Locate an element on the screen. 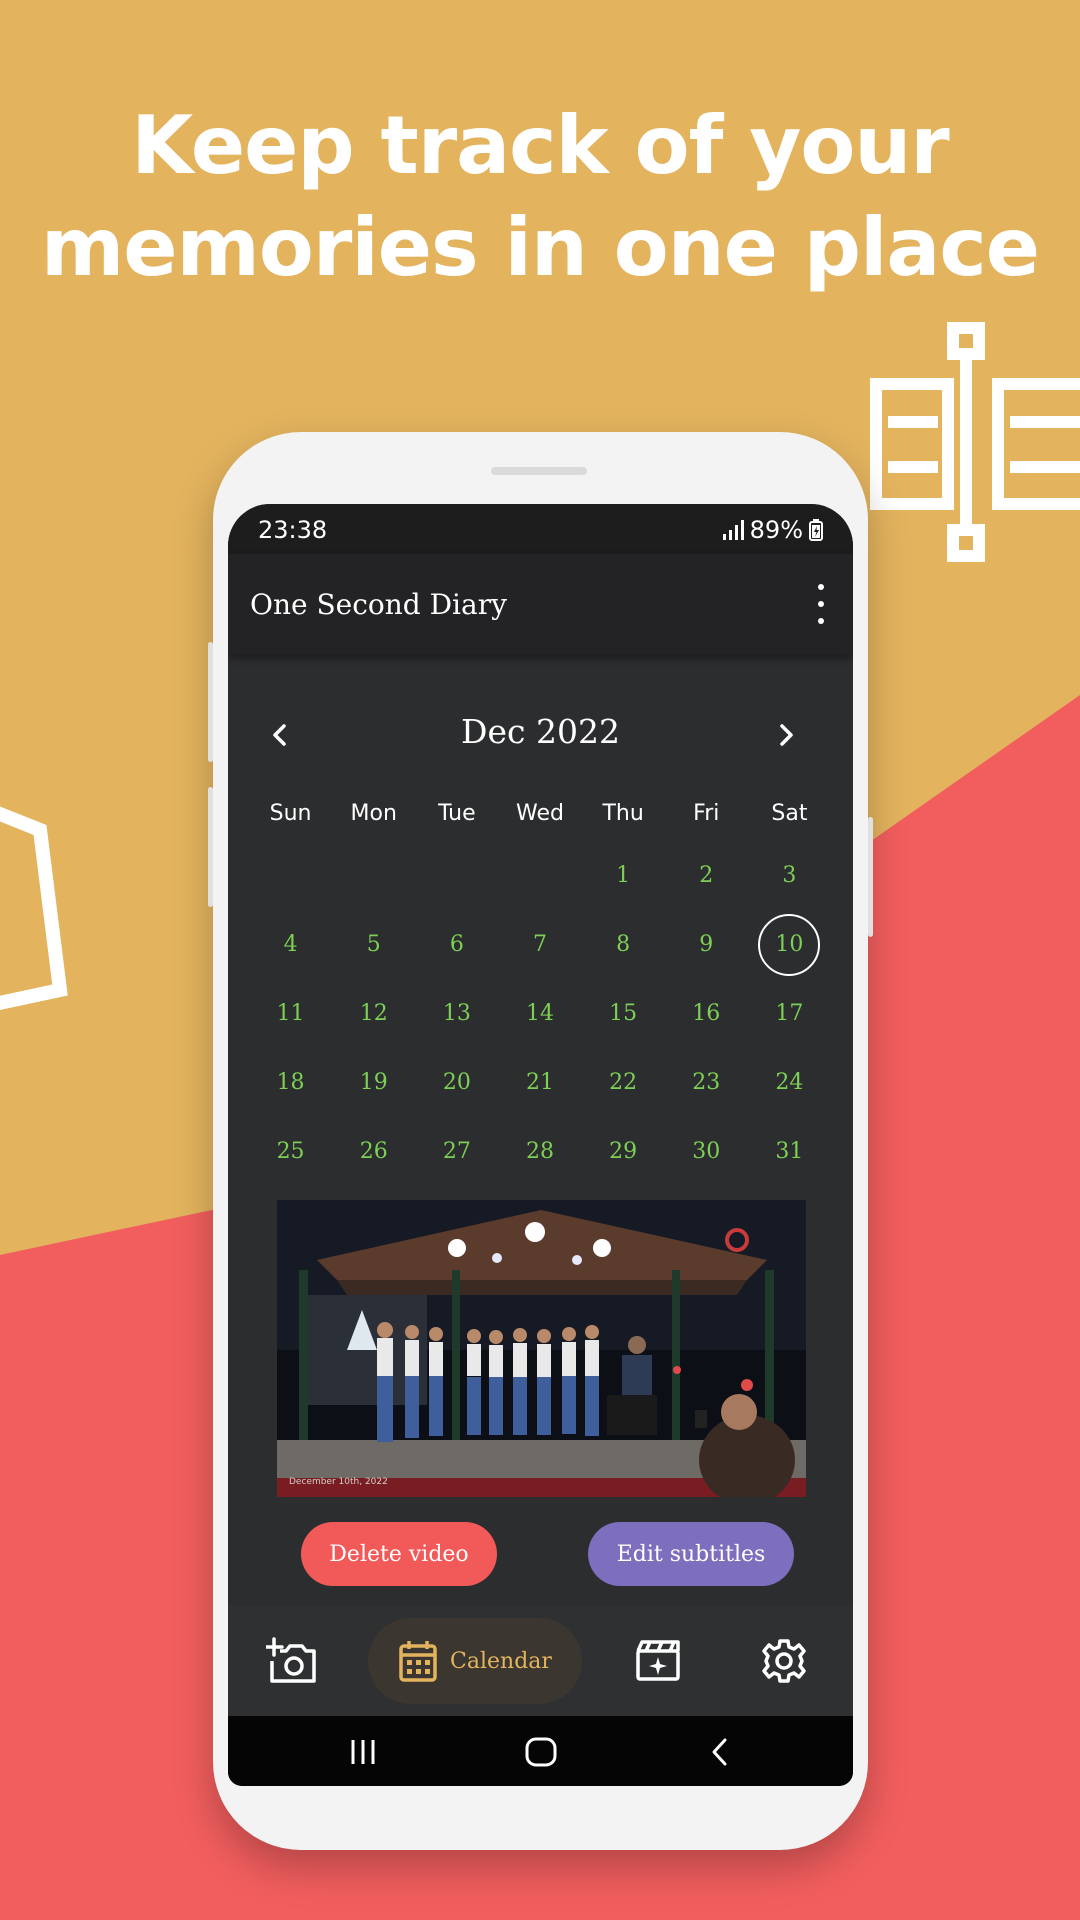 This screenshot has height=1920, width=1080. calendar-day-number: 18 is located at coordinates (290, 1082).